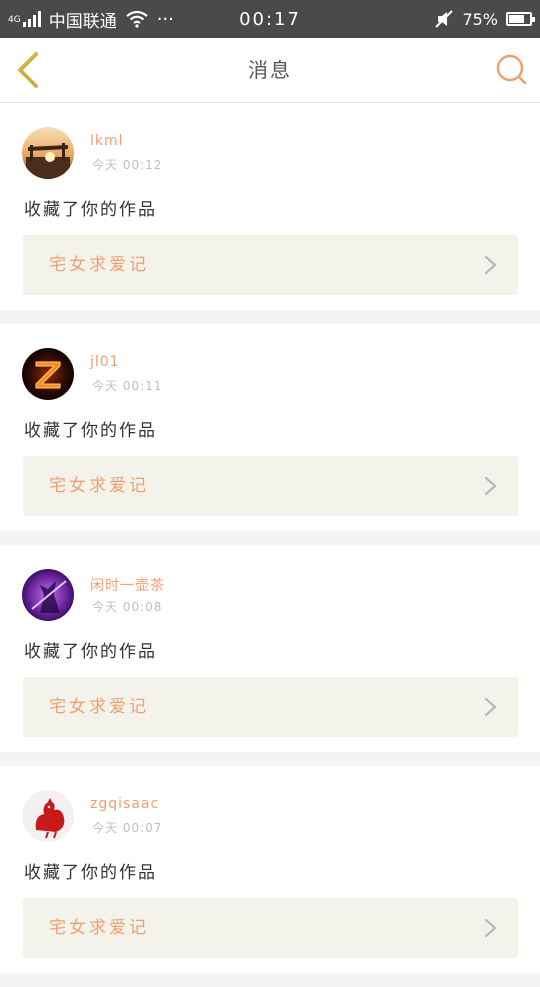 The width and height of the screenshot is (540, 987). I want to click on status-bar: 4G 中国联通 ··· 00:17 75%, so click(270, 19).